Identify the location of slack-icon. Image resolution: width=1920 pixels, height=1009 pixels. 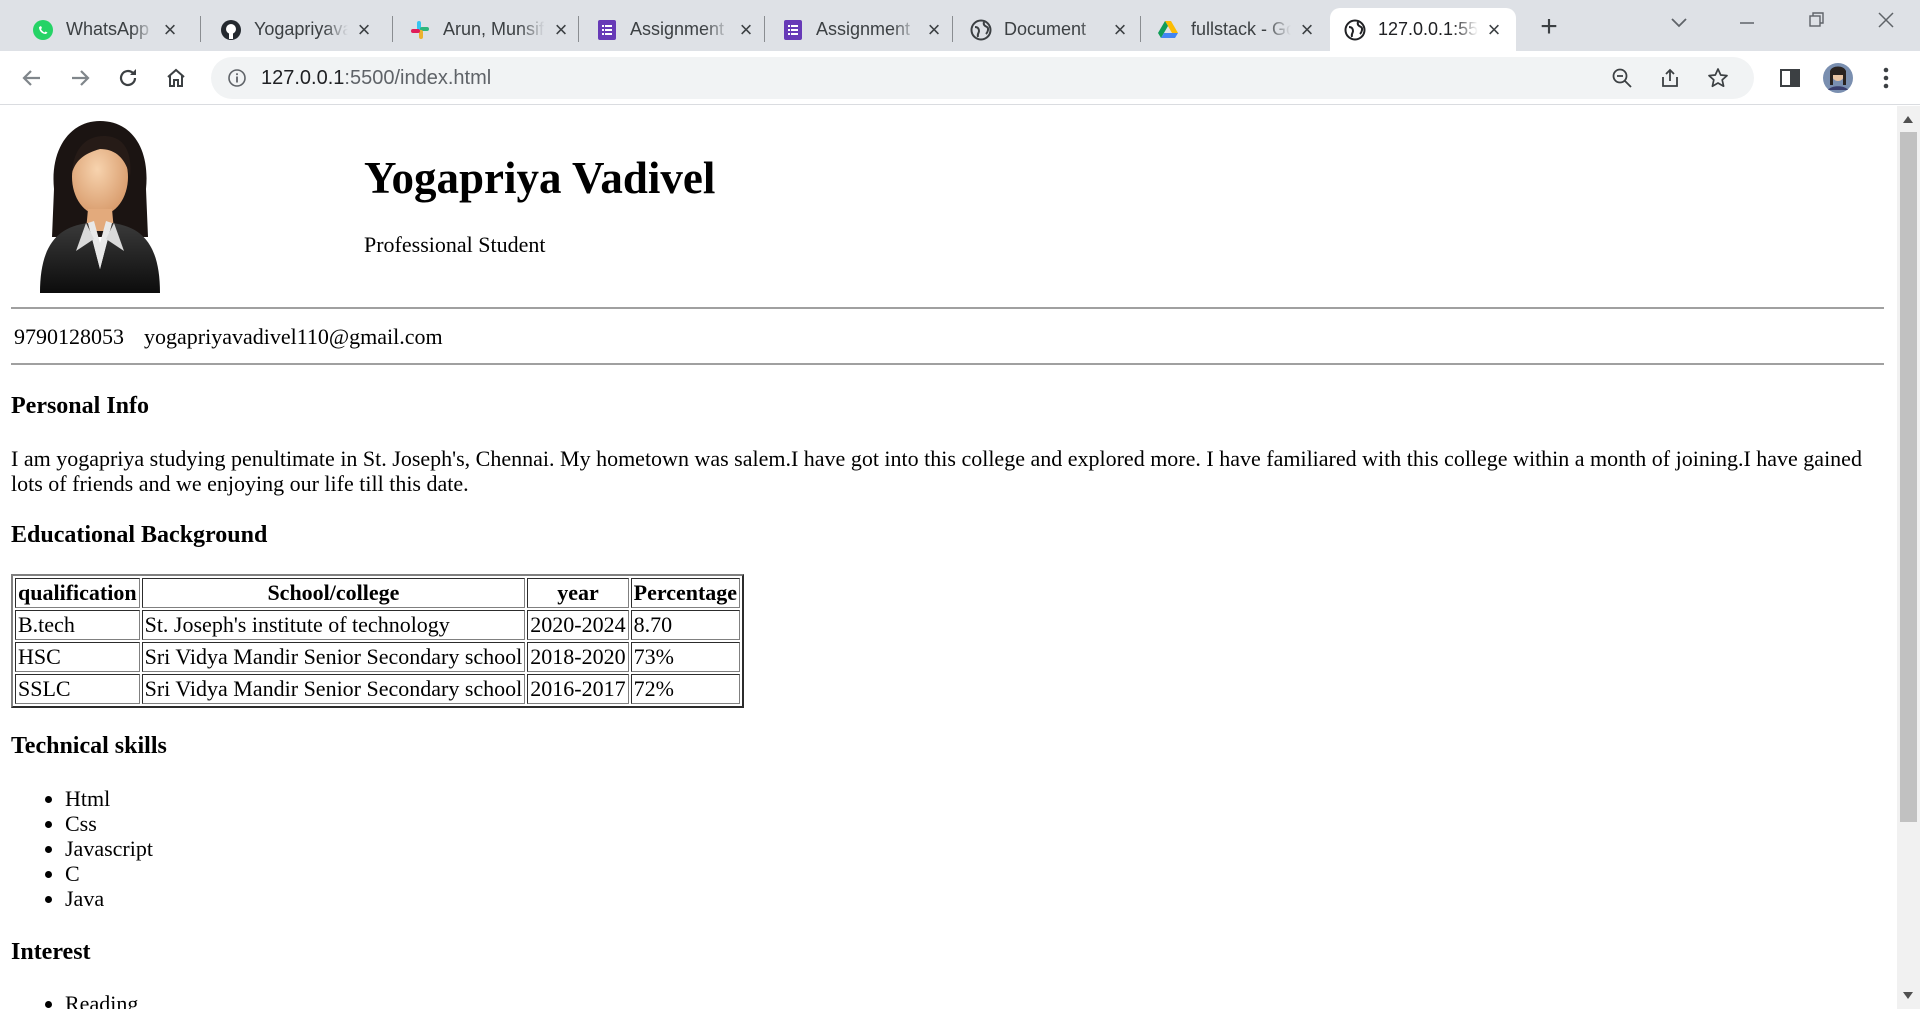
(420, 30).